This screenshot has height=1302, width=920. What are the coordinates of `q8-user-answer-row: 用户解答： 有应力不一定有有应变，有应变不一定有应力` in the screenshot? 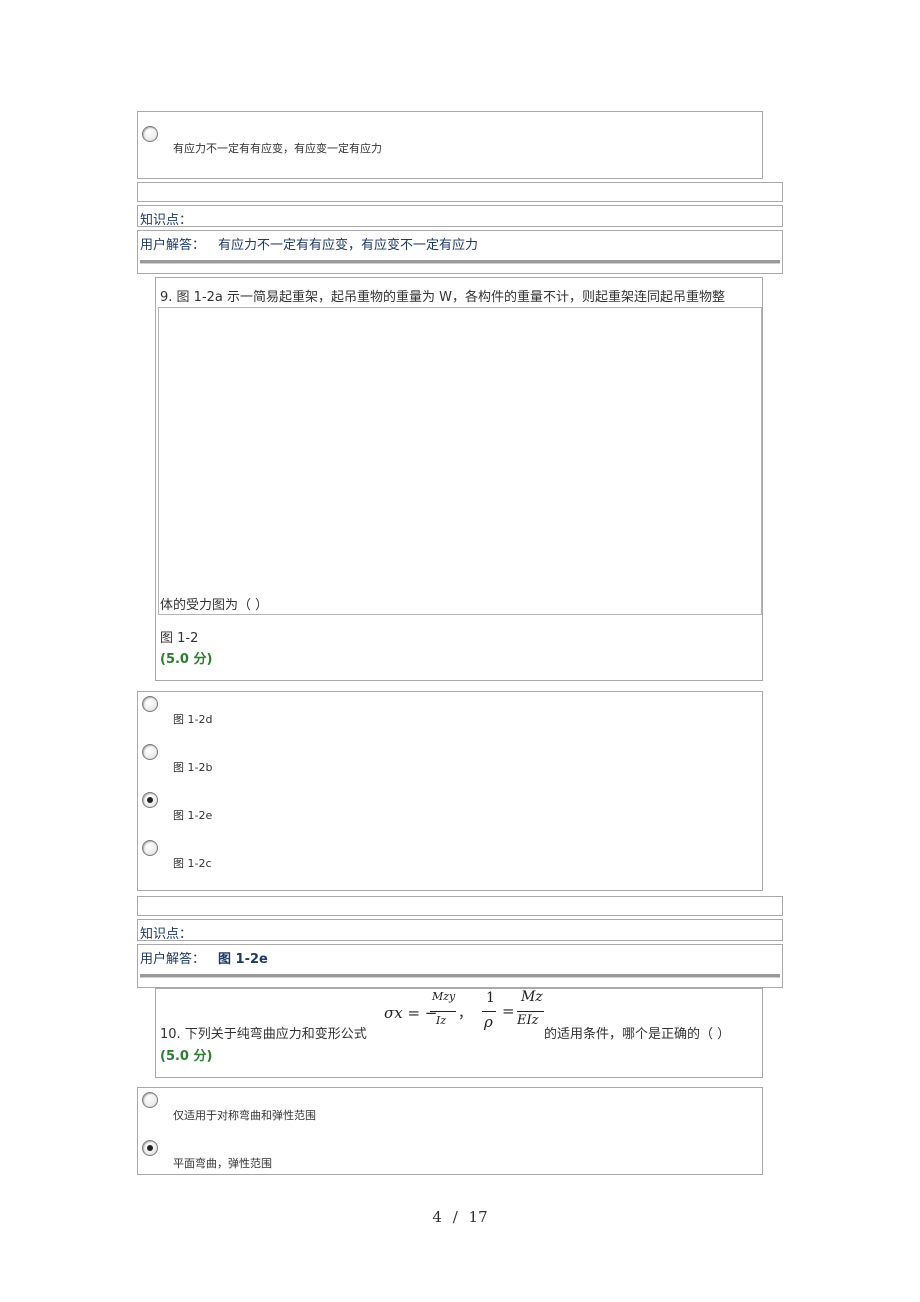 It's located at (460, 252).